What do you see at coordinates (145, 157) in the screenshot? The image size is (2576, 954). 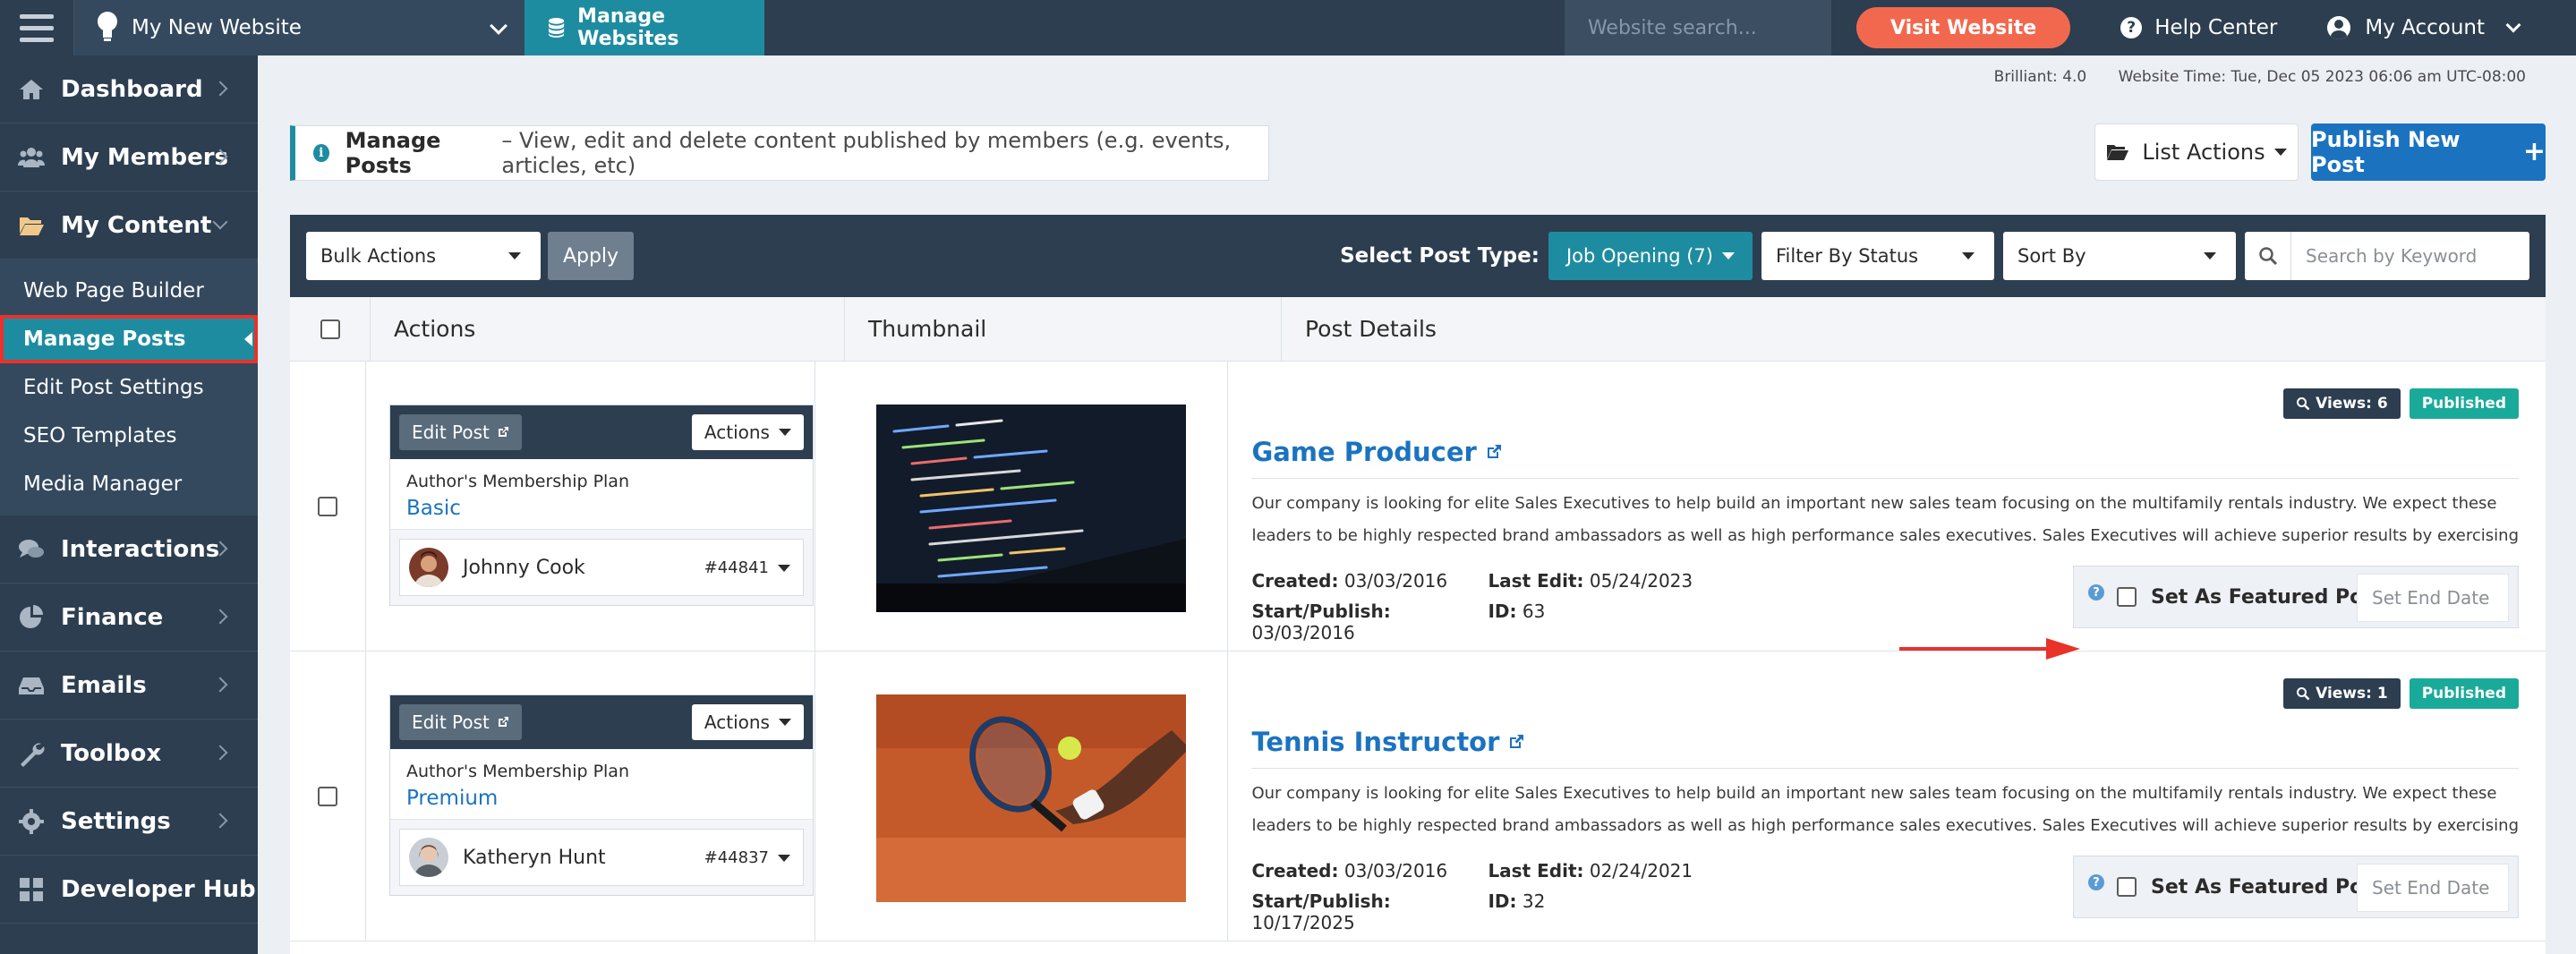 I see `sidebar-item-label: My Members` at bounding box center [145, 157].